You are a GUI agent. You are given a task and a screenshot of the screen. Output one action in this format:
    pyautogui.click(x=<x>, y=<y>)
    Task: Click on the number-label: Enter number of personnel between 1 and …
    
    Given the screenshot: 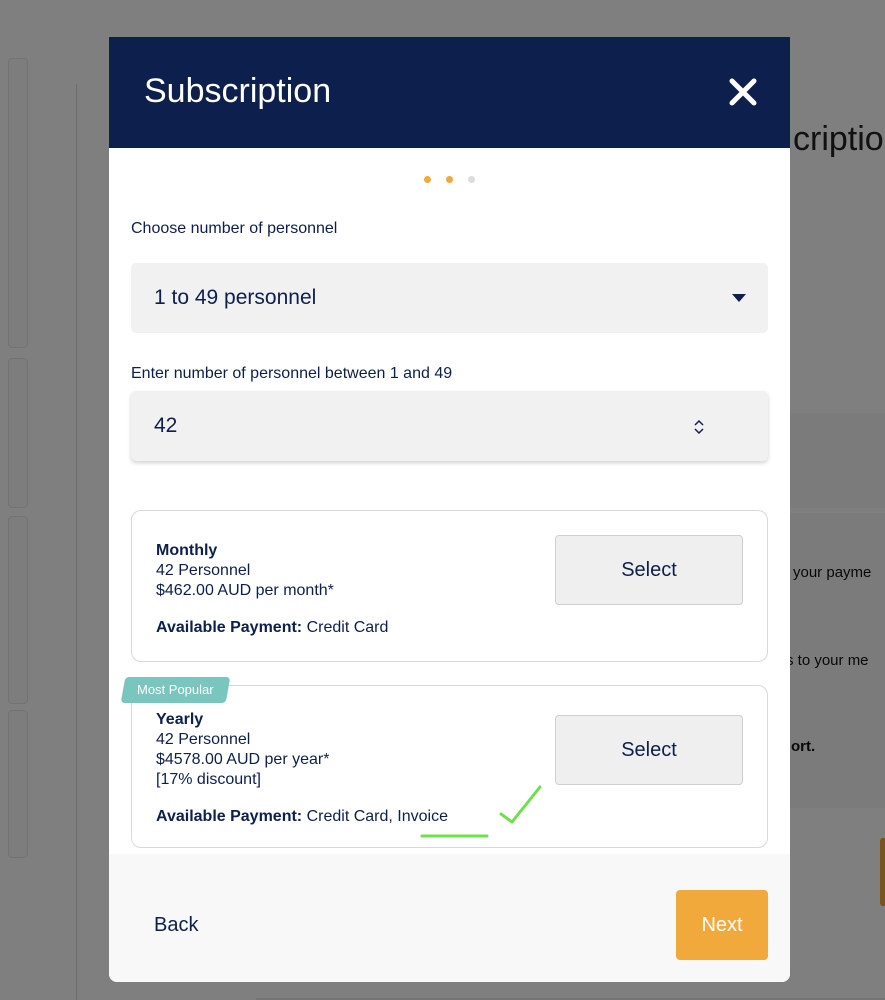 What is the action you would take?
    pyautogui.click(x=292, y=373)
    